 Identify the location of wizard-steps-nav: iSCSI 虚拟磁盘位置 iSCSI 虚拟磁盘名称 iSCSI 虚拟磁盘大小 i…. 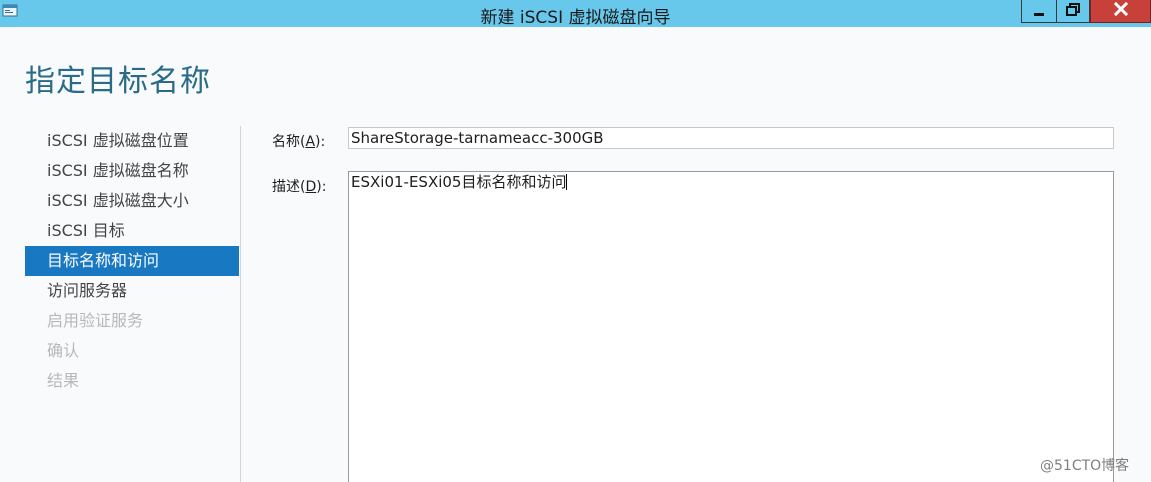
(132, 261).